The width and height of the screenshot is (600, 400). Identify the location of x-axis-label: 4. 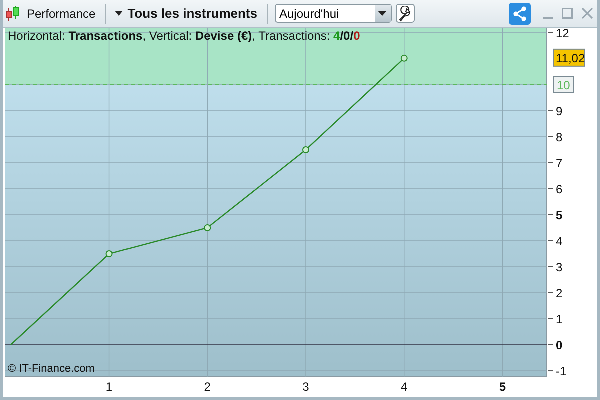
(404, 387).